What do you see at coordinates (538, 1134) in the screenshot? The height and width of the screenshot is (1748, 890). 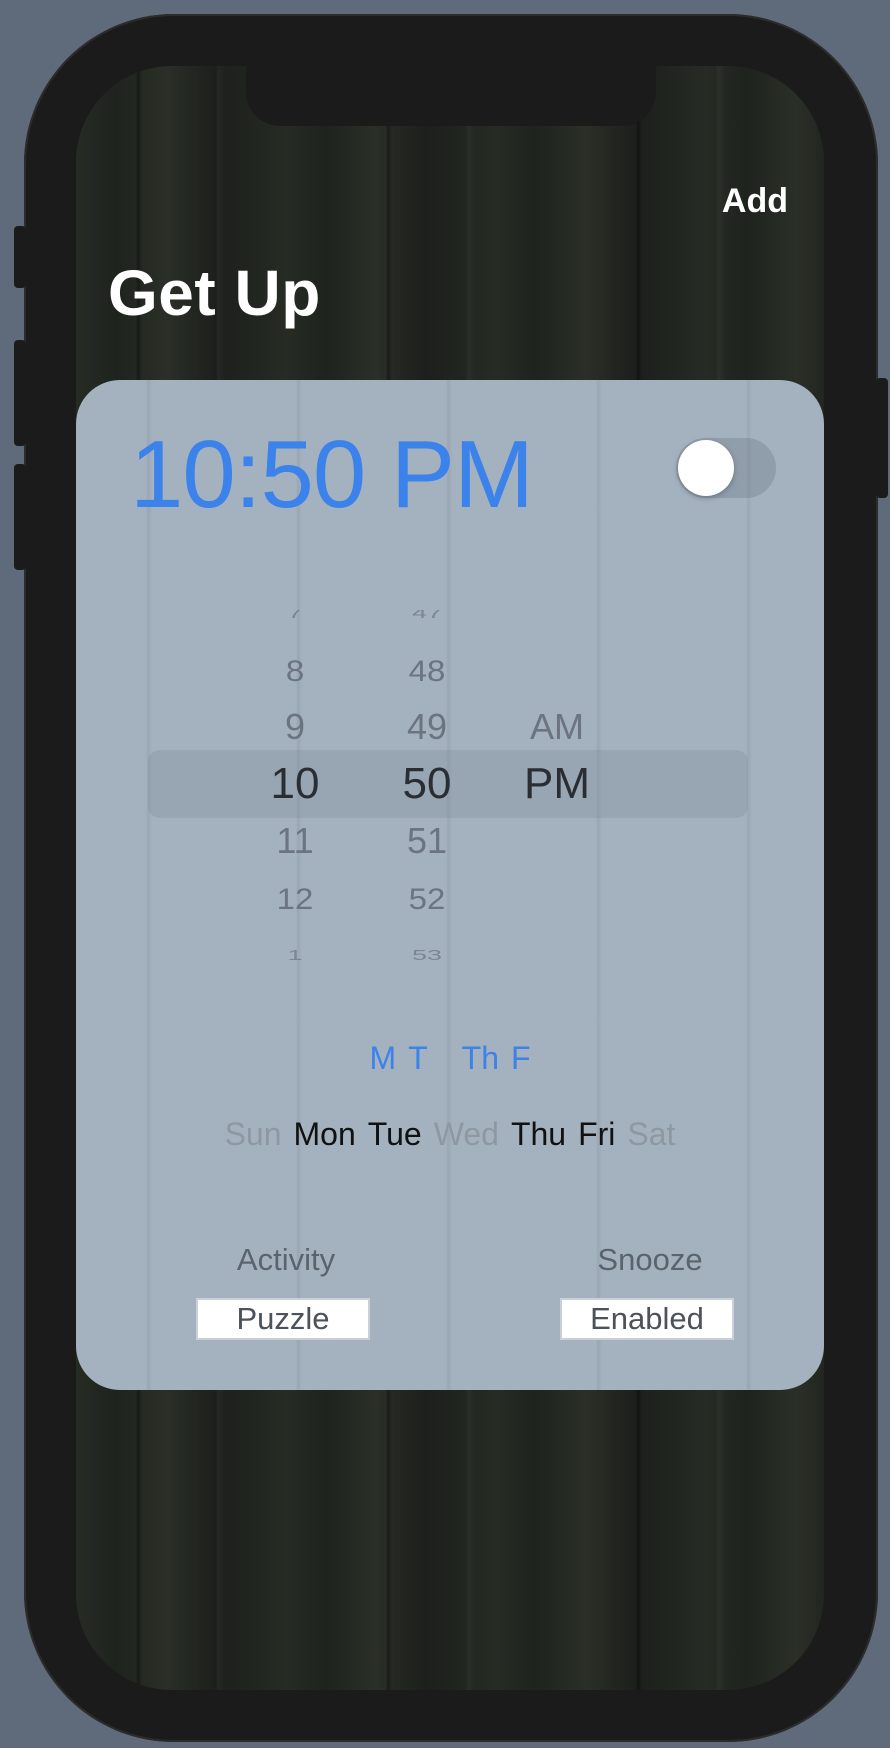 I see `day-toggle-thu: Thu` at bounding box center [538, 1134].